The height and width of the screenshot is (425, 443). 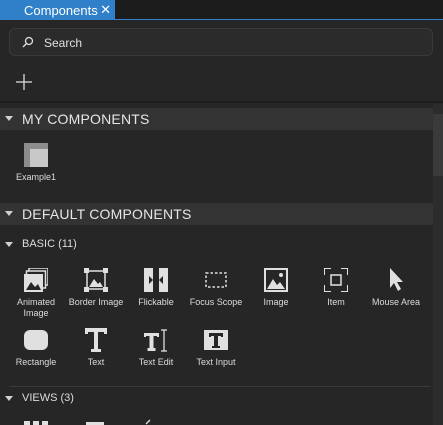 I want to click on text-icon, so click(x=96, y=340).